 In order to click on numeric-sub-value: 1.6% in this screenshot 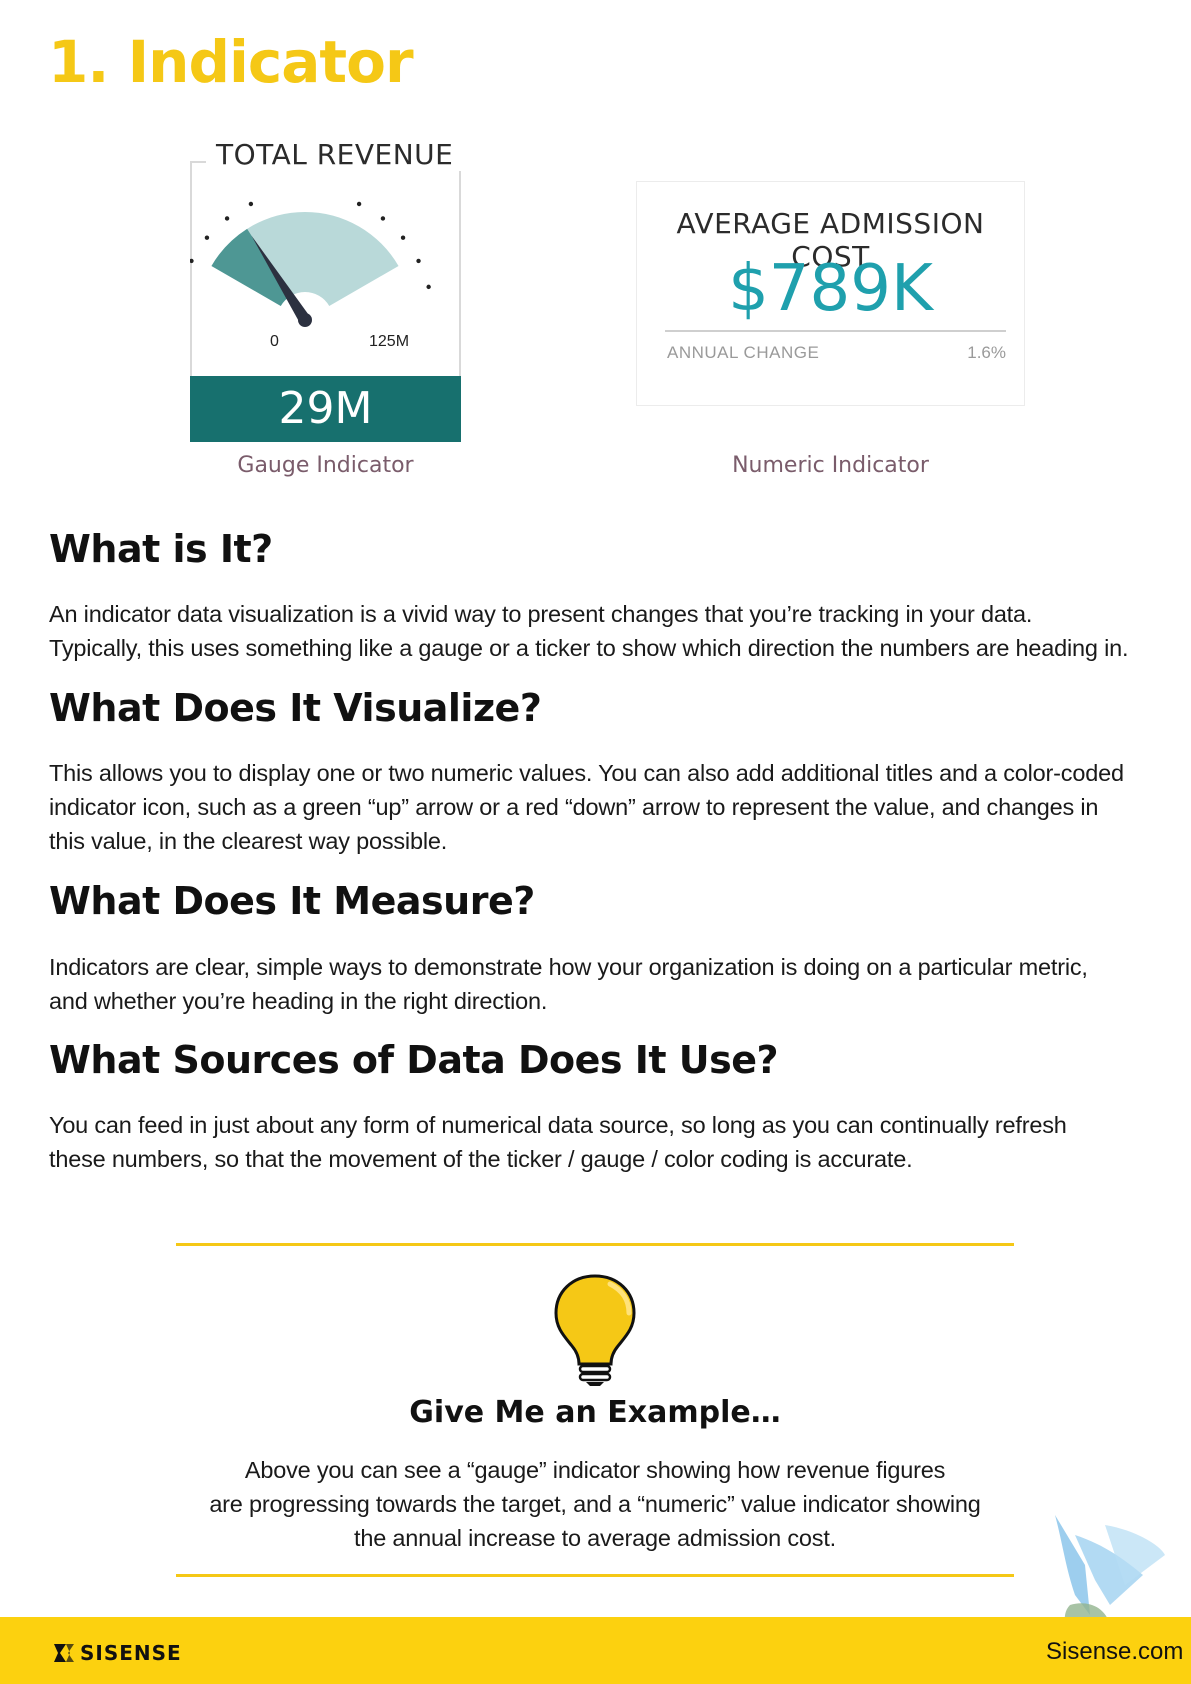, I will do `click(986, 352)`.